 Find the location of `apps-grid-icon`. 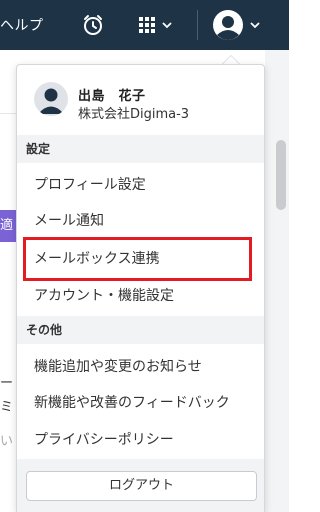

apps-grid-icon is located at coordinates (147, 25).